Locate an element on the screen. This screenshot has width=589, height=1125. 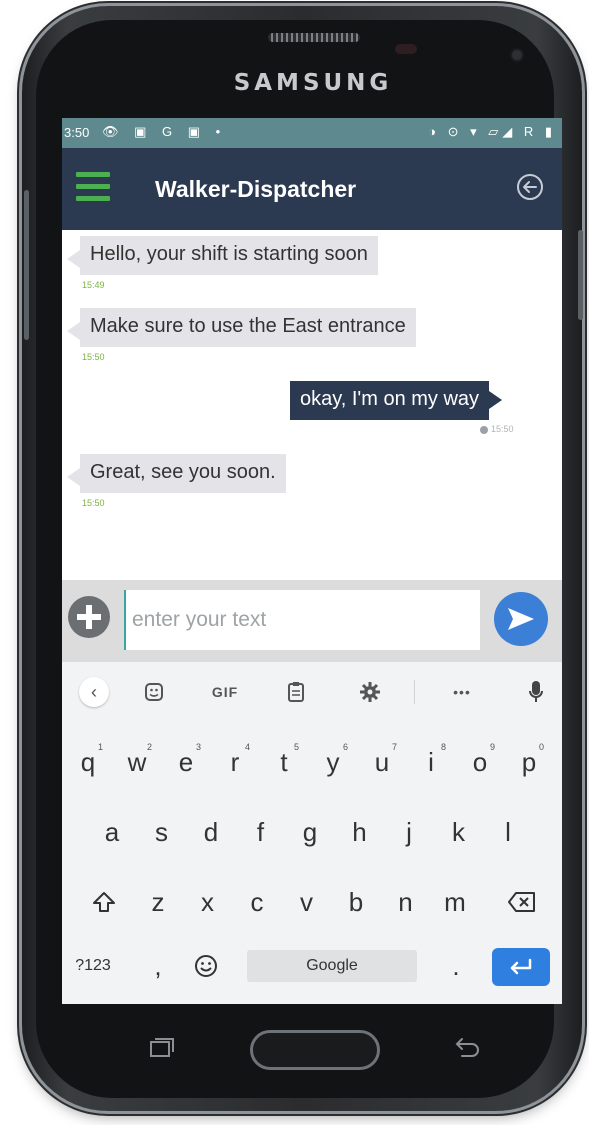
backspace-key is located at coordinates (522, 902).